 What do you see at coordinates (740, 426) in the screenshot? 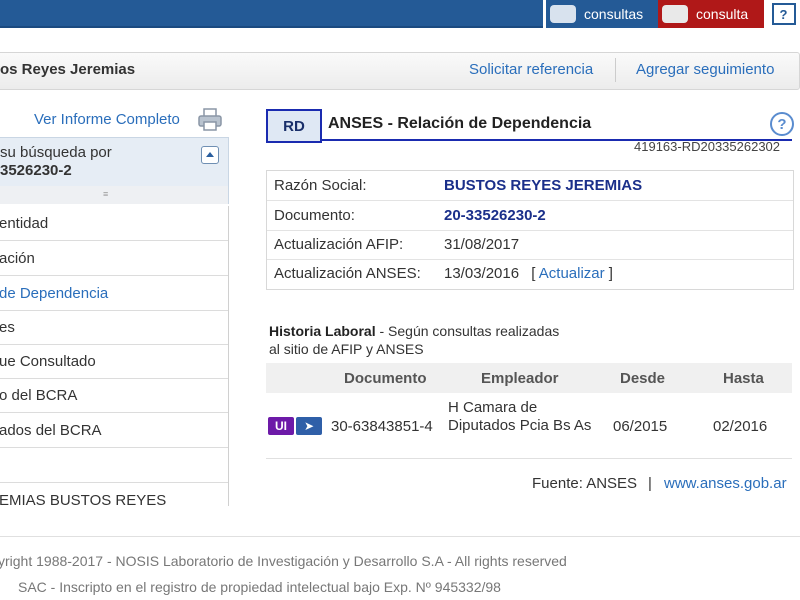
I see `row-hasta: 02/2016` at bounding box center [740, 426].